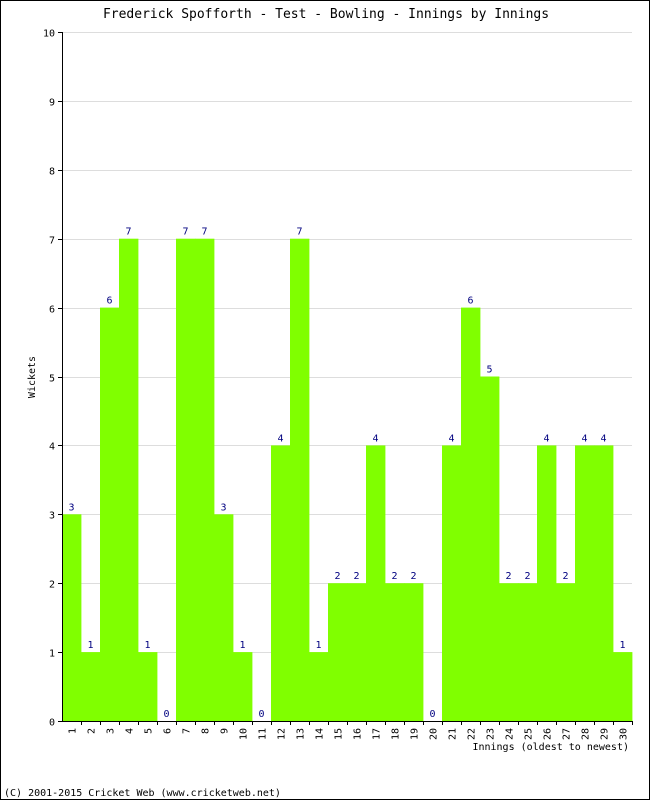  Describe the element at coordinates (489, 370) in the screenshot. I see `data-label: 5` at that location.